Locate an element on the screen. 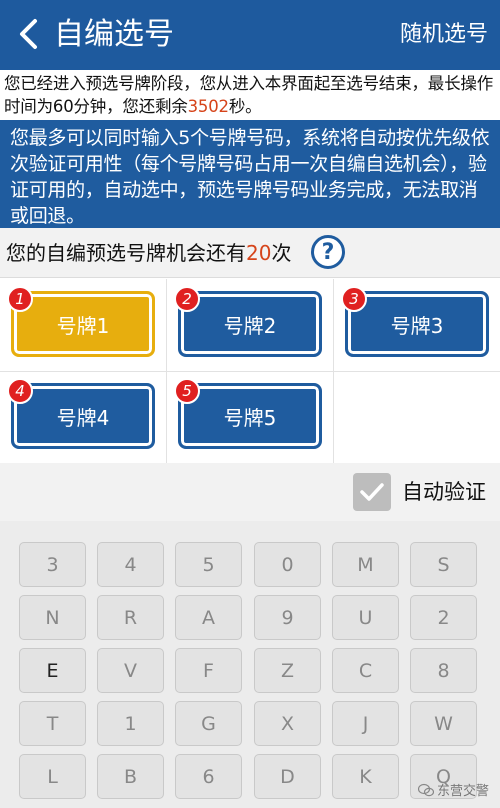  key: C is located at coordinates (365, 670).